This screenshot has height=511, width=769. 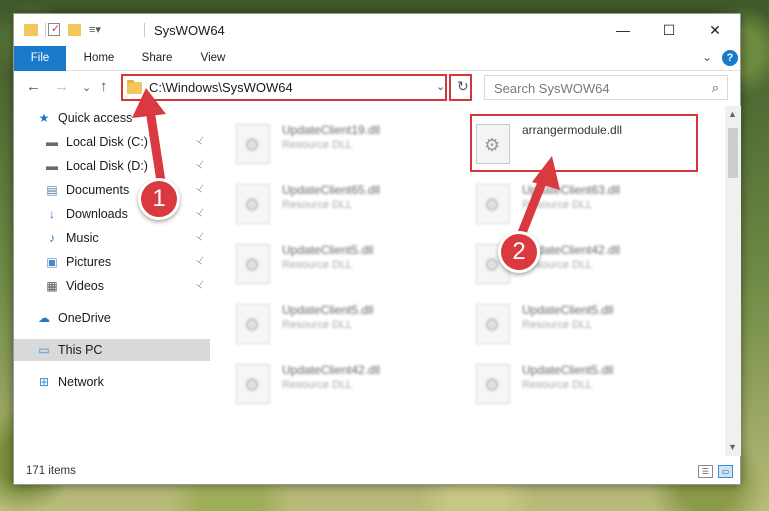 What do you see at coordinates (623, 30) in the screenshot?
I see `minimize-button: —` at bounding box center [623, 30].